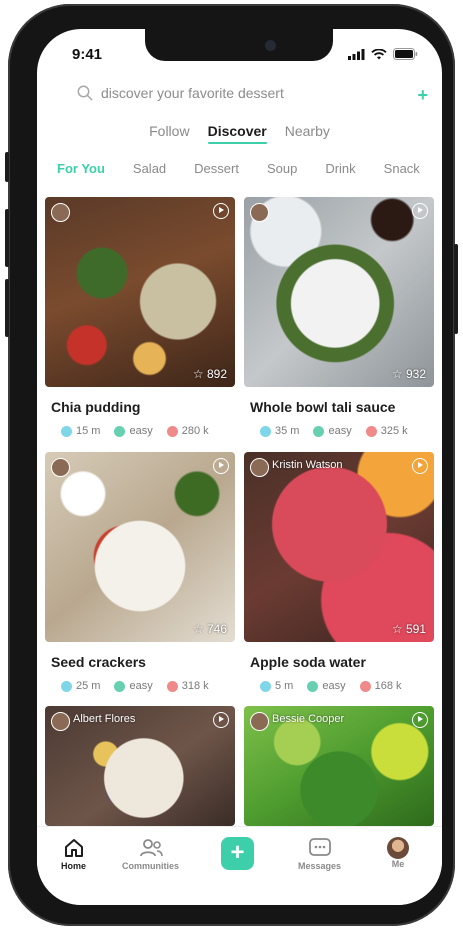 This screenshot has width=463, height=930. I want to click on category-for-you: For You, so click(81, 168).